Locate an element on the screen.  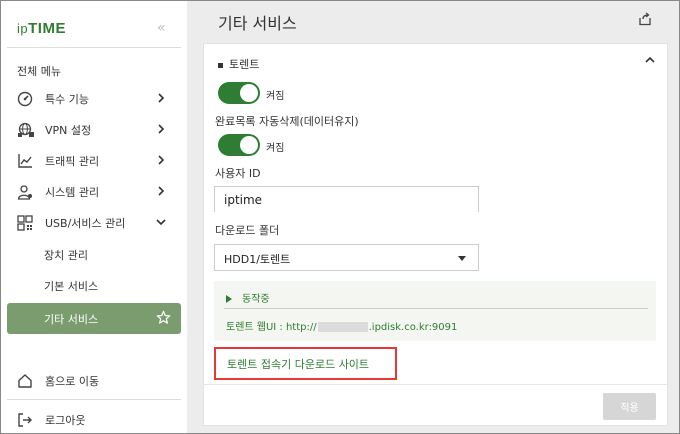
user-id-input: iptime is located at coordinates (346, 199).